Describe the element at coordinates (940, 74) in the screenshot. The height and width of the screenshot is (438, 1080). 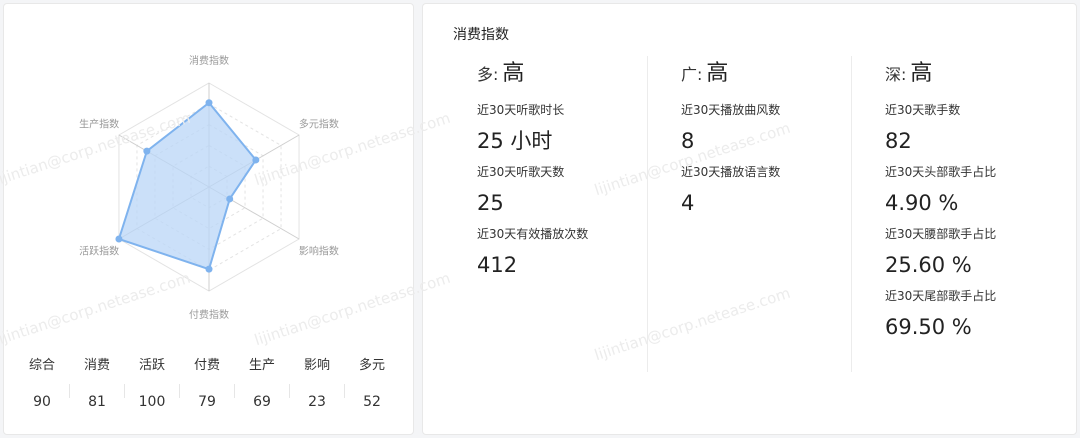
I see `column-heading: 深: 高` at that location.